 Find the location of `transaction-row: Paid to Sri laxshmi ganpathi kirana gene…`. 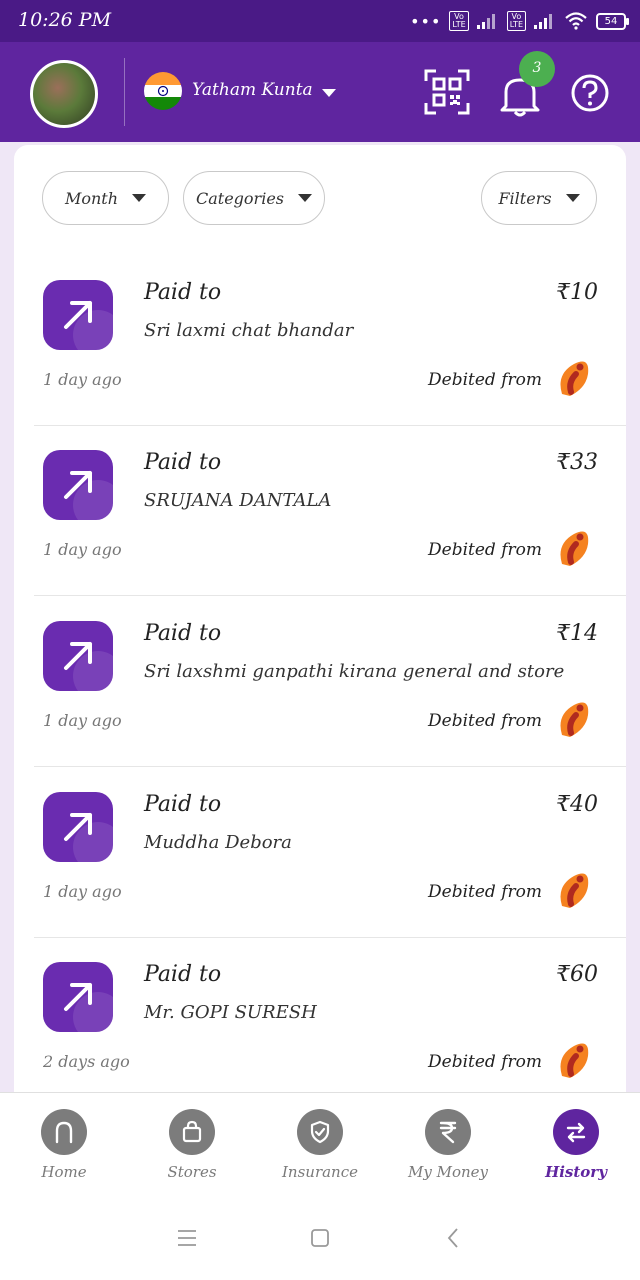

transaction-row: Paid to Sri laxshmi ganpathi kirana gene… is located at coordinates (330, 682).